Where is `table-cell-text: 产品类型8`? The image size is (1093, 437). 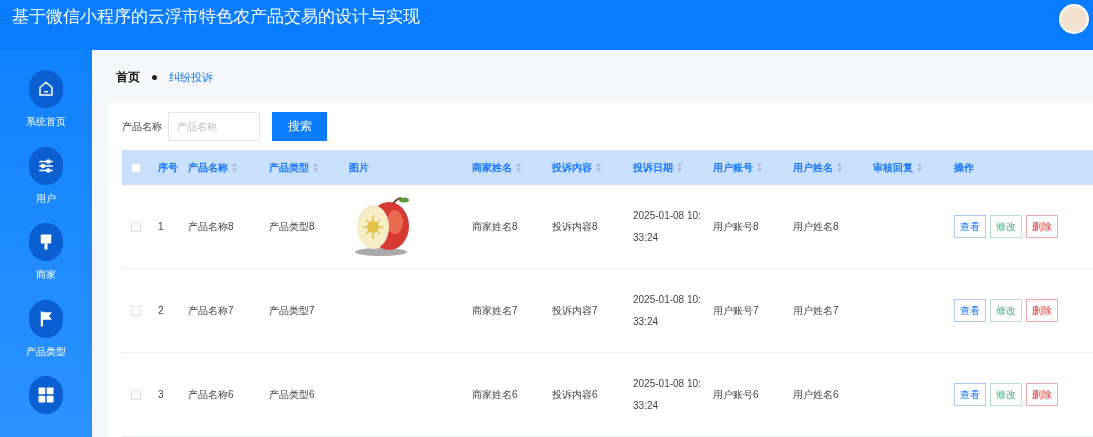 table-cell-text: 产品类型8 is located at coordinates (292, 227).